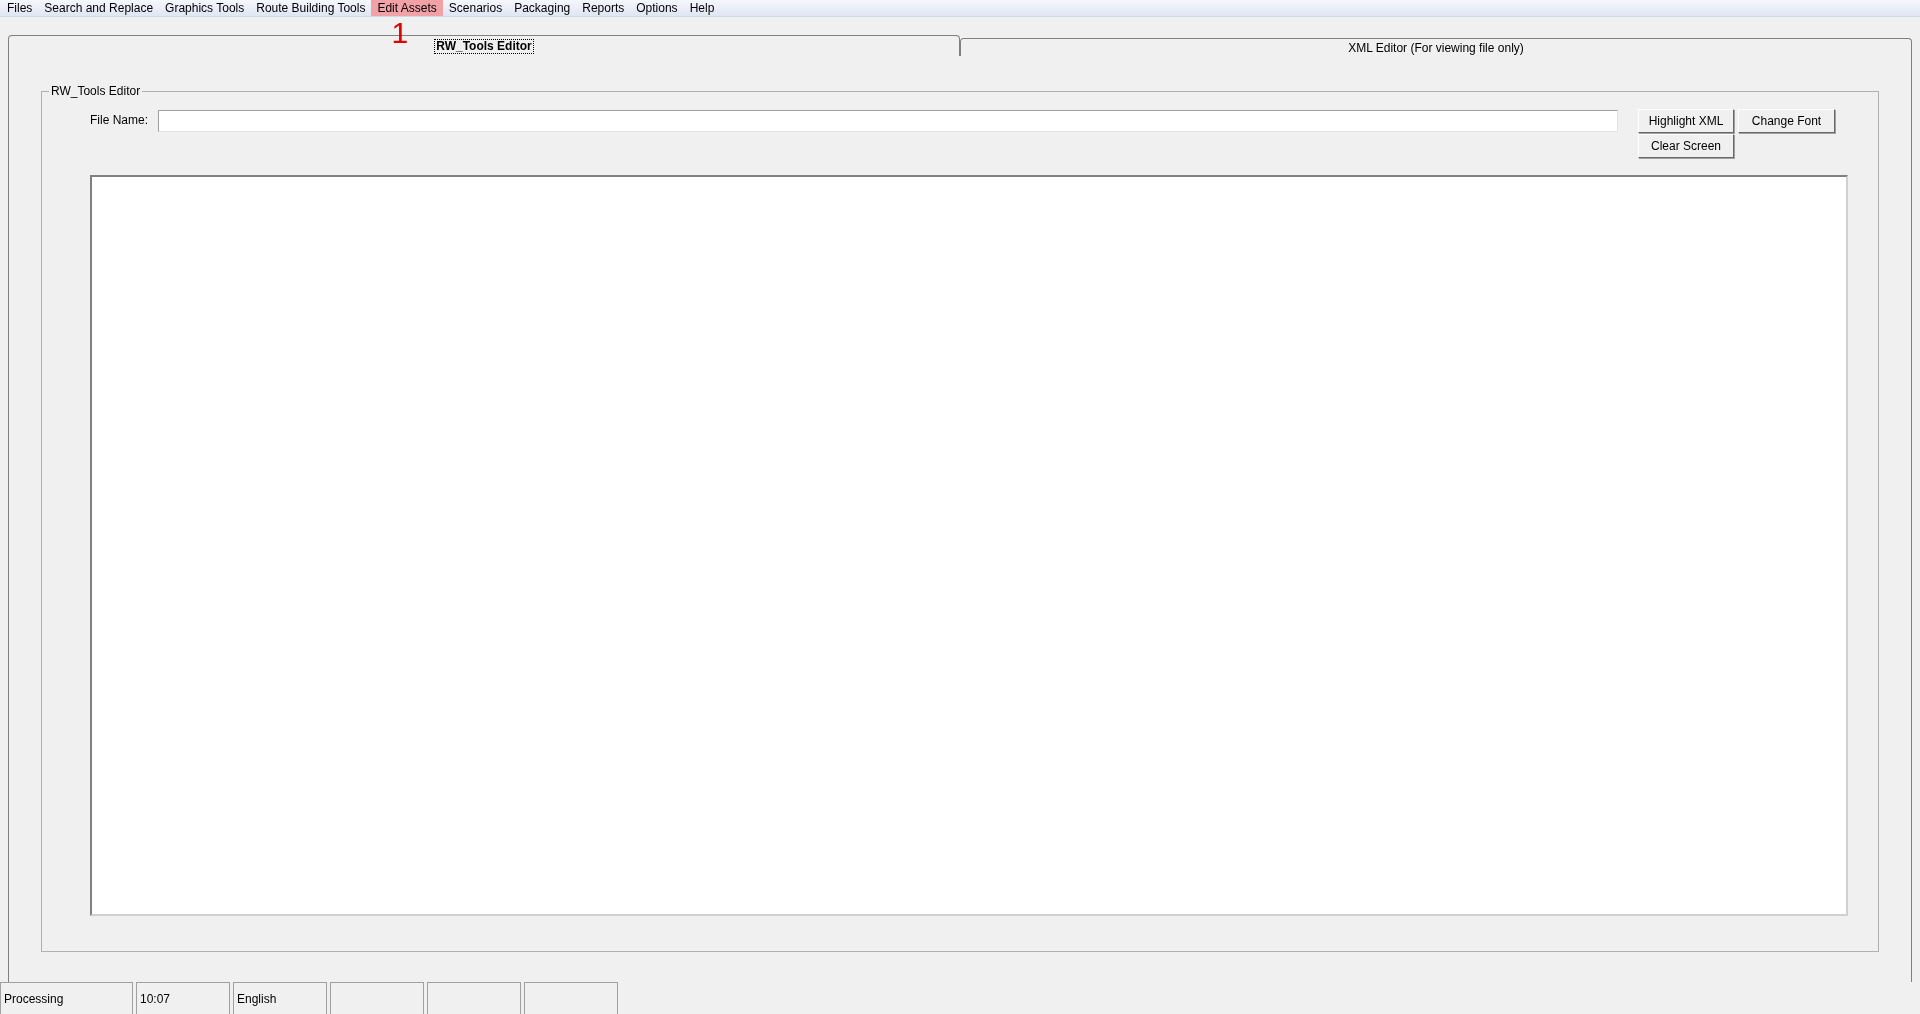 The image size is (1920, 1014). What do you see at coordinates (1786, 121) in the screenshot?
I see `change-font-button: Change Font` at bounding box center [1786, 121].